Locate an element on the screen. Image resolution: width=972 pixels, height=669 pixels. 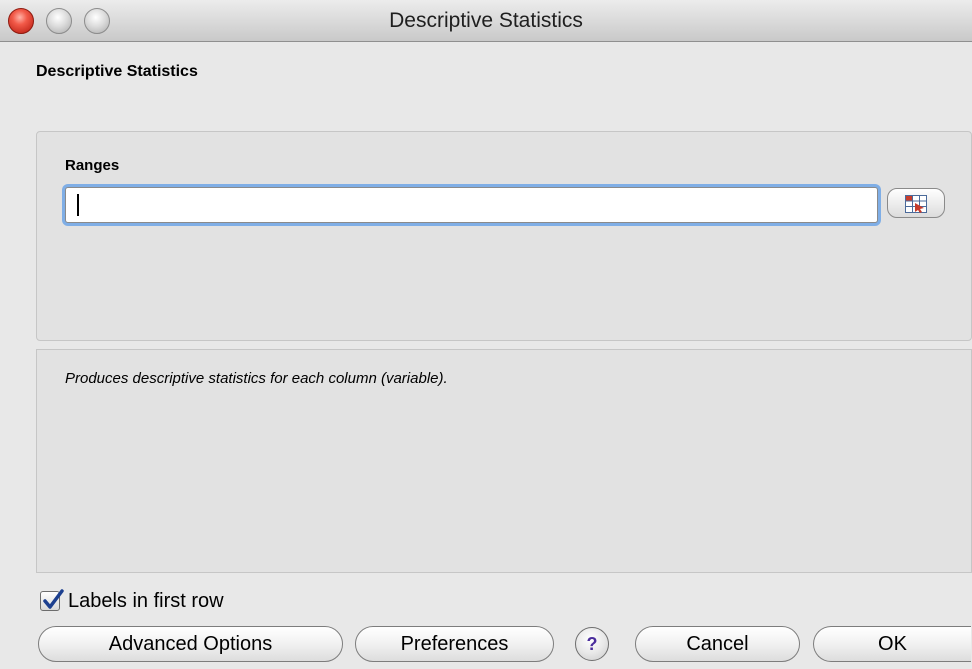
advanced-options-button: Advanced Options is located at coordinates (190, 644).